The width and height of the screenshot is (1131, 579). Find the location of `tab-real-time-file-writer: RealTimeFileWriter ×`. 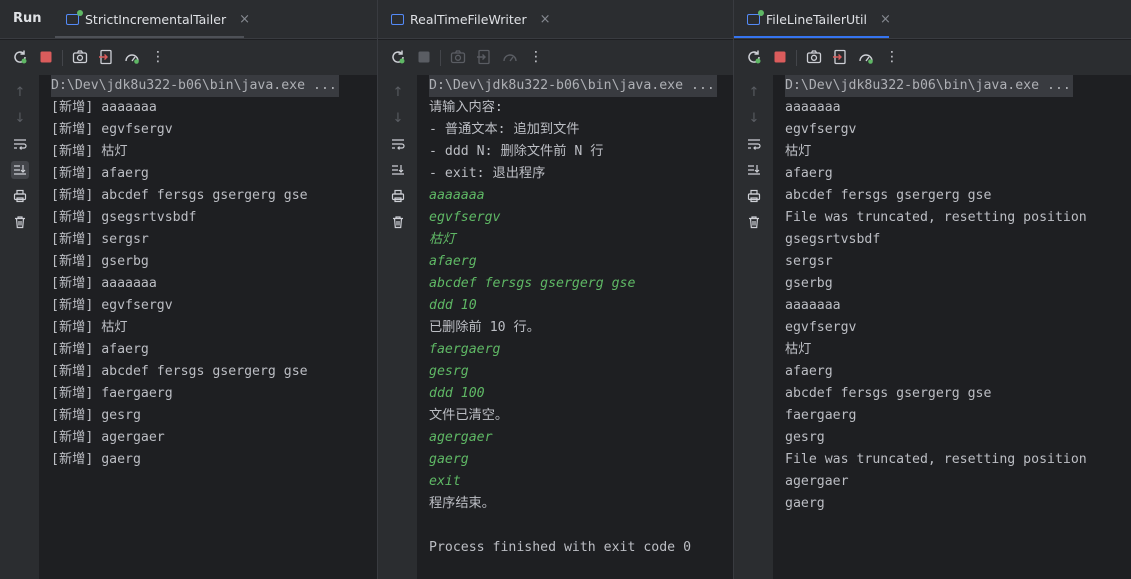

tab-real-time-file-writer: RealTimeFileWriter × is located at coordinates (471, 19).